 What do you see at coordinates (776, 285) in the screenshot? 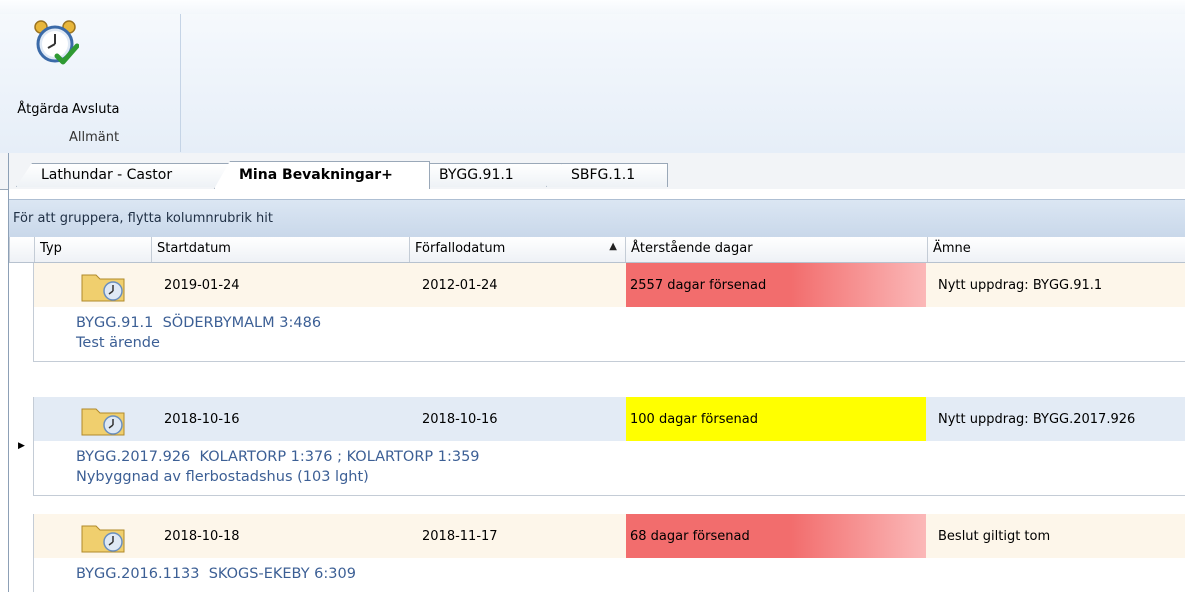
I see `remaining-days-cell: 2557 dagar försenad` at bounding box center [776, 285].